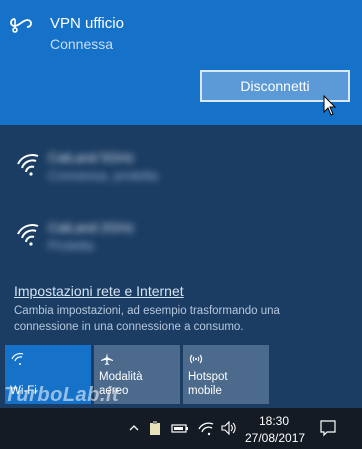 This screenshot has width=362, height=449. I want to click on taskbar-clock-date: 27/08/2017, so click(275, 438).